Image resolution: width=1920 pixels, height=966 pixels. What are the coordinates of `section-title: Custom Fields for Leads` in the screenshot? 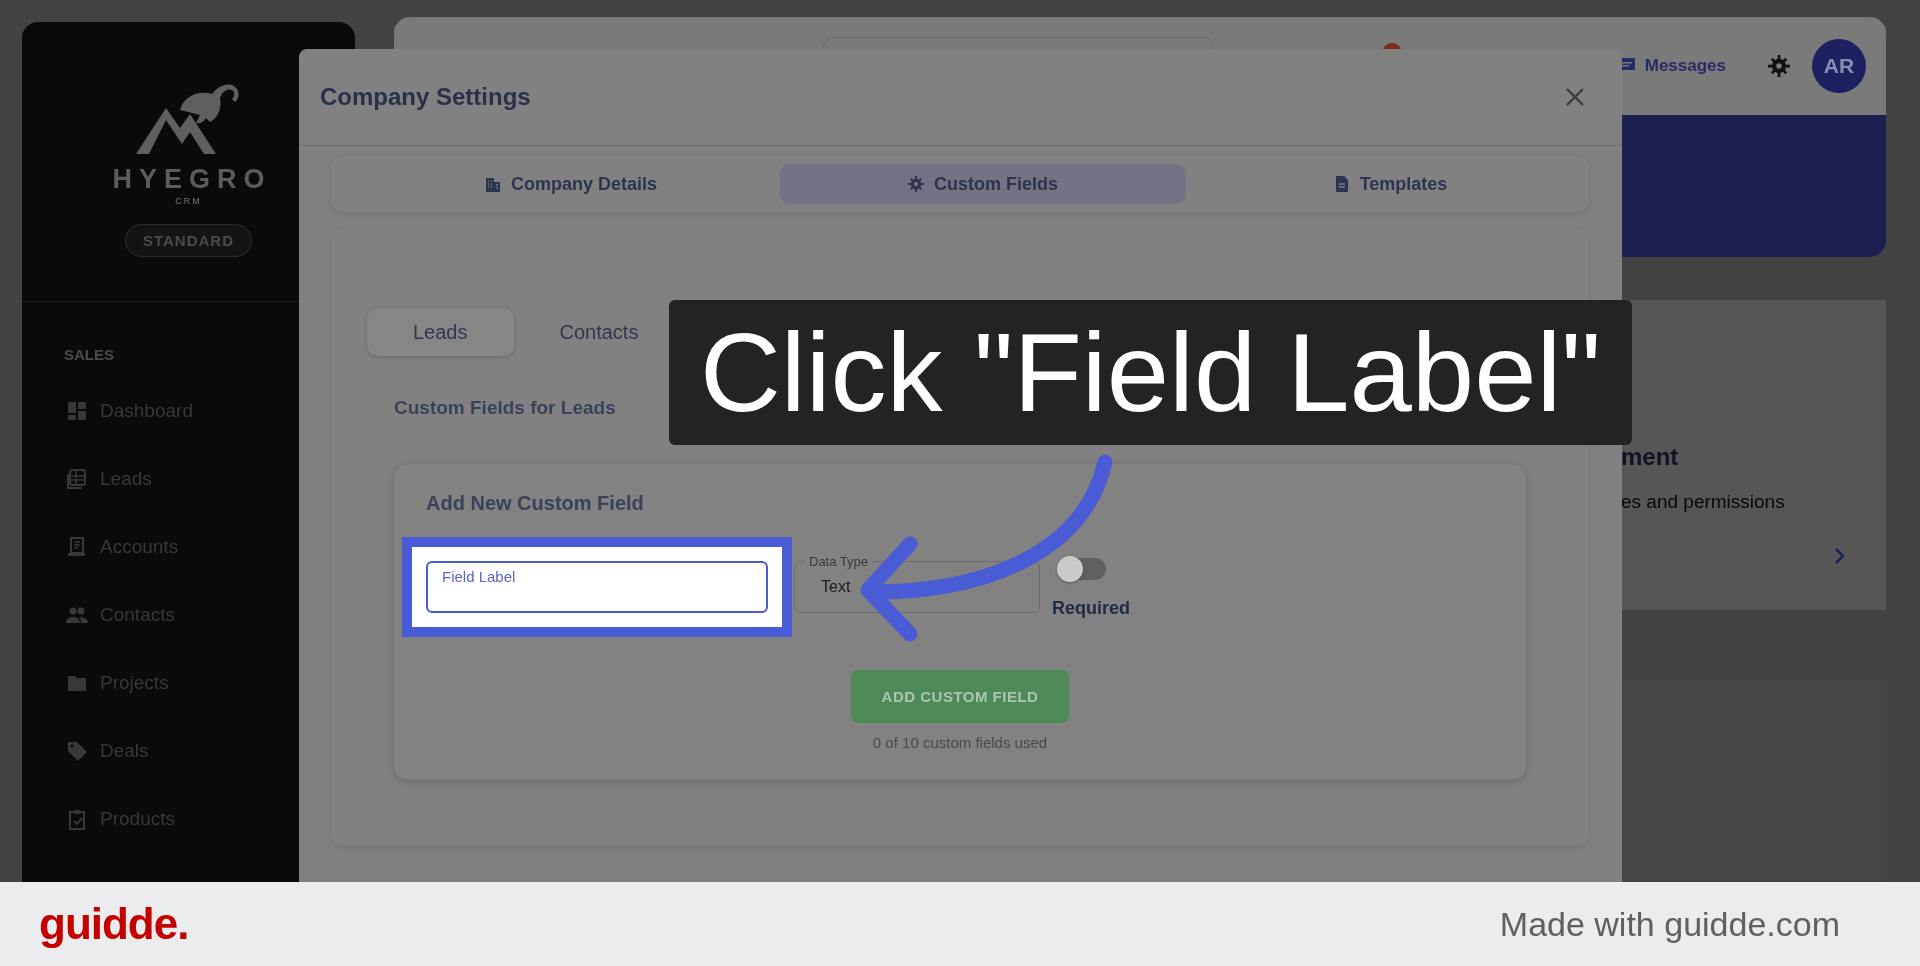 It's located at (505, 408).